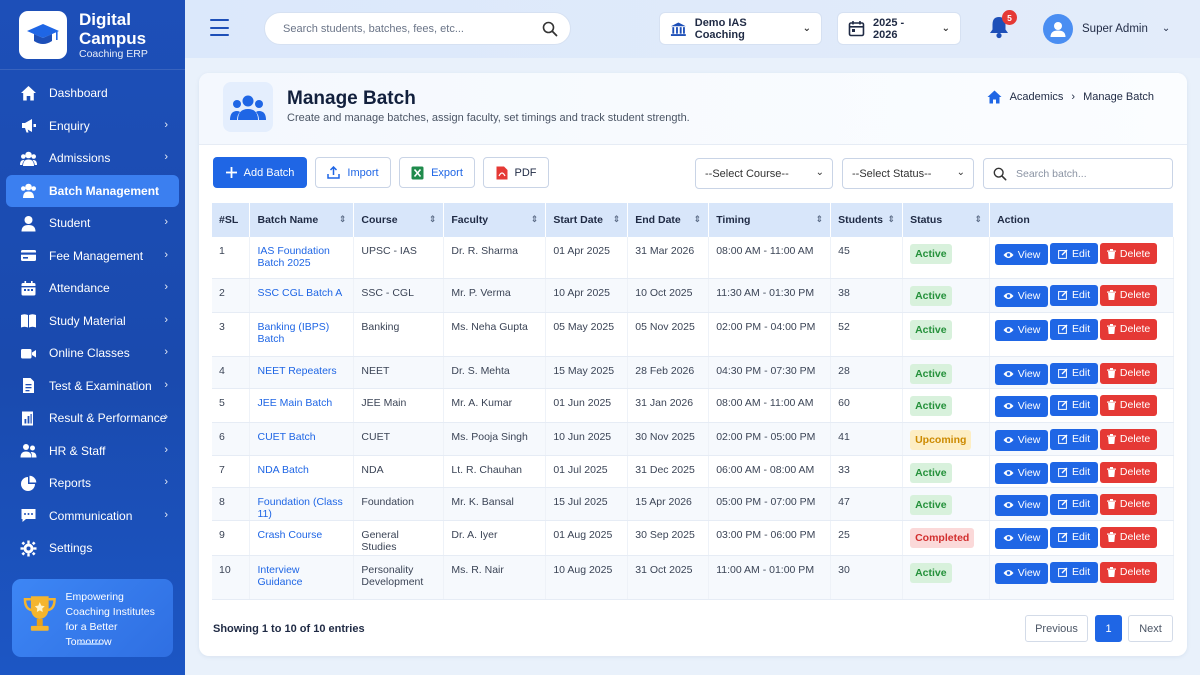  What do you see at coordinates (92, 256) in the screenshot?
I see `sidebar-item-fee-management: Fee Management ›` at bounding box center [92, 256].